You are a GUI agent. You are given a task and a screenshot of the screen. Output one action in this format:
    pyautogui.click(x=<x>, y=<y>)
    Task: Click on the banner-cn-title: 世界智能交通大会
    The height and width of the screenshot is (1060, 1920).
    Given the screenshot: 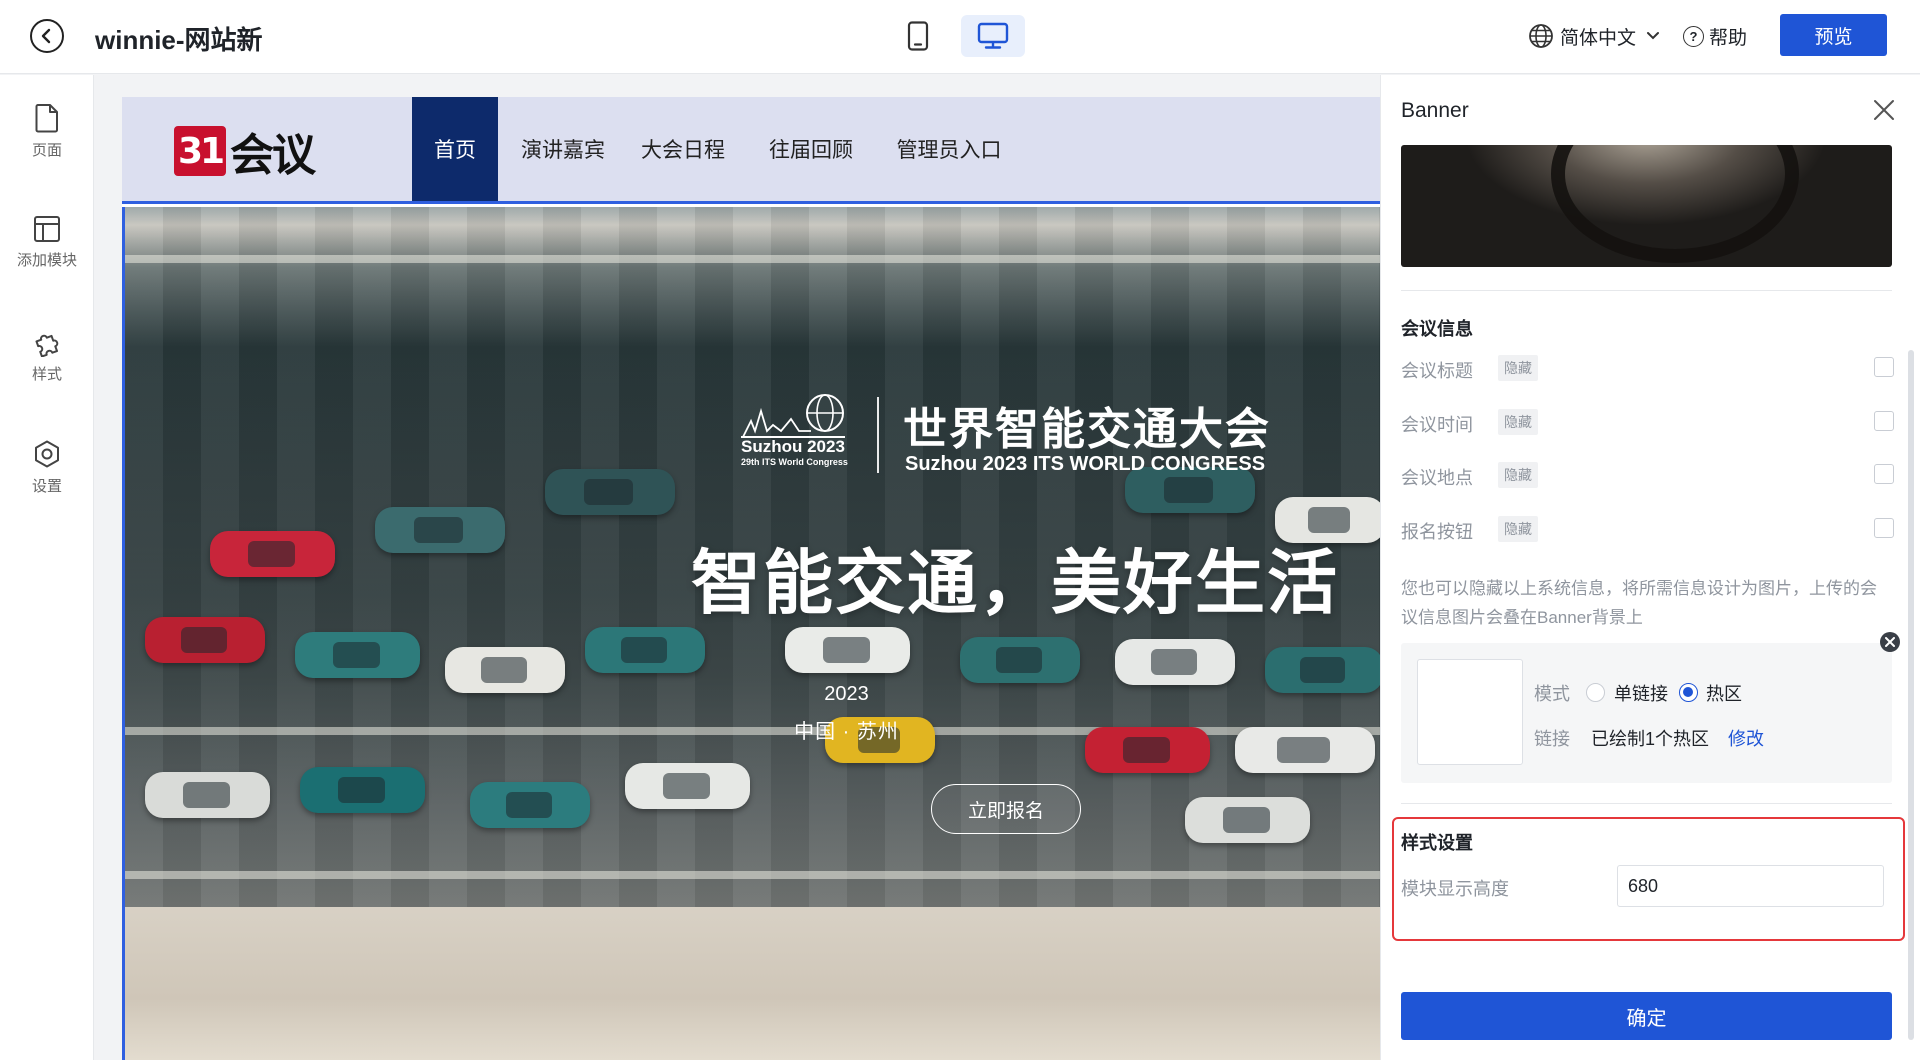 What is the action you would take?
    pyautogui.click(x=1087, y=429)
    